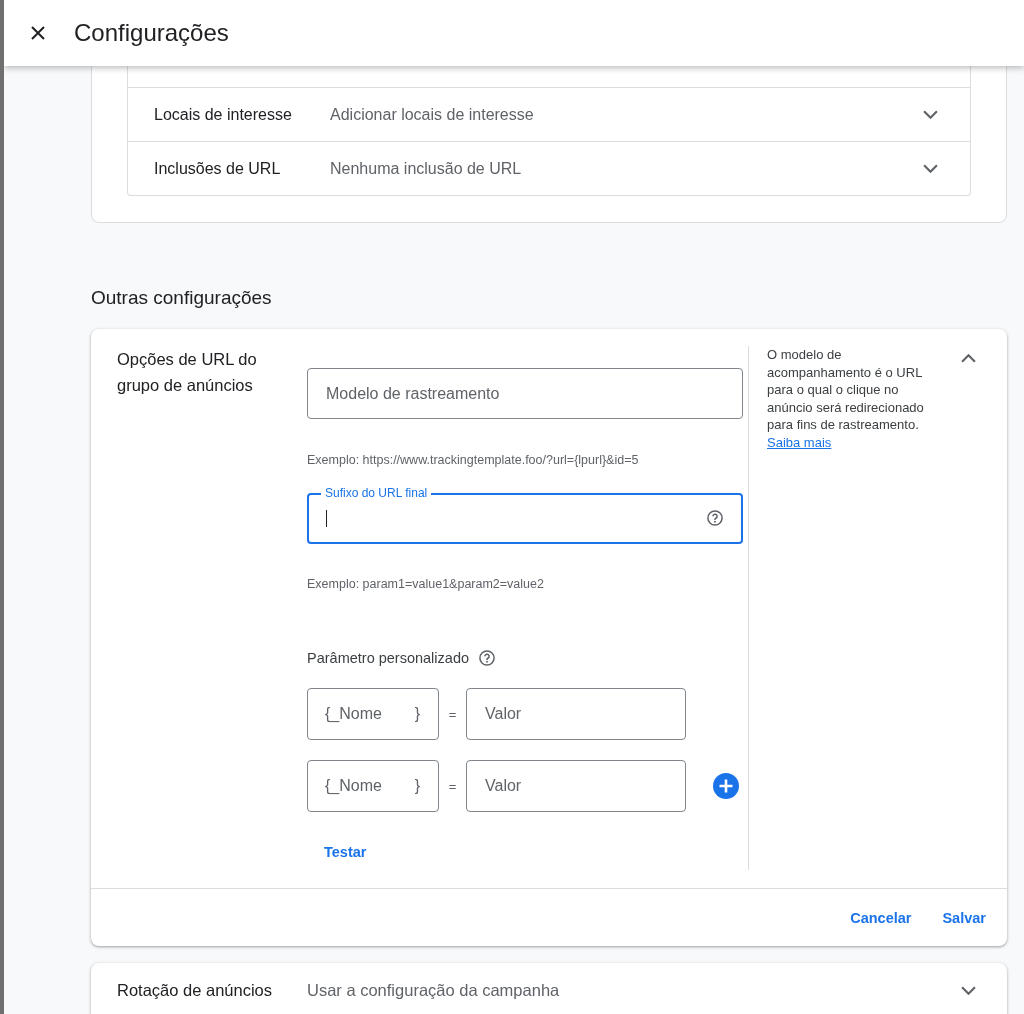  What do you see at coordinates (195, 990) in the screenshot?
I see `setting-label: Rotação de anúncios` at bounding box center [195, 990].